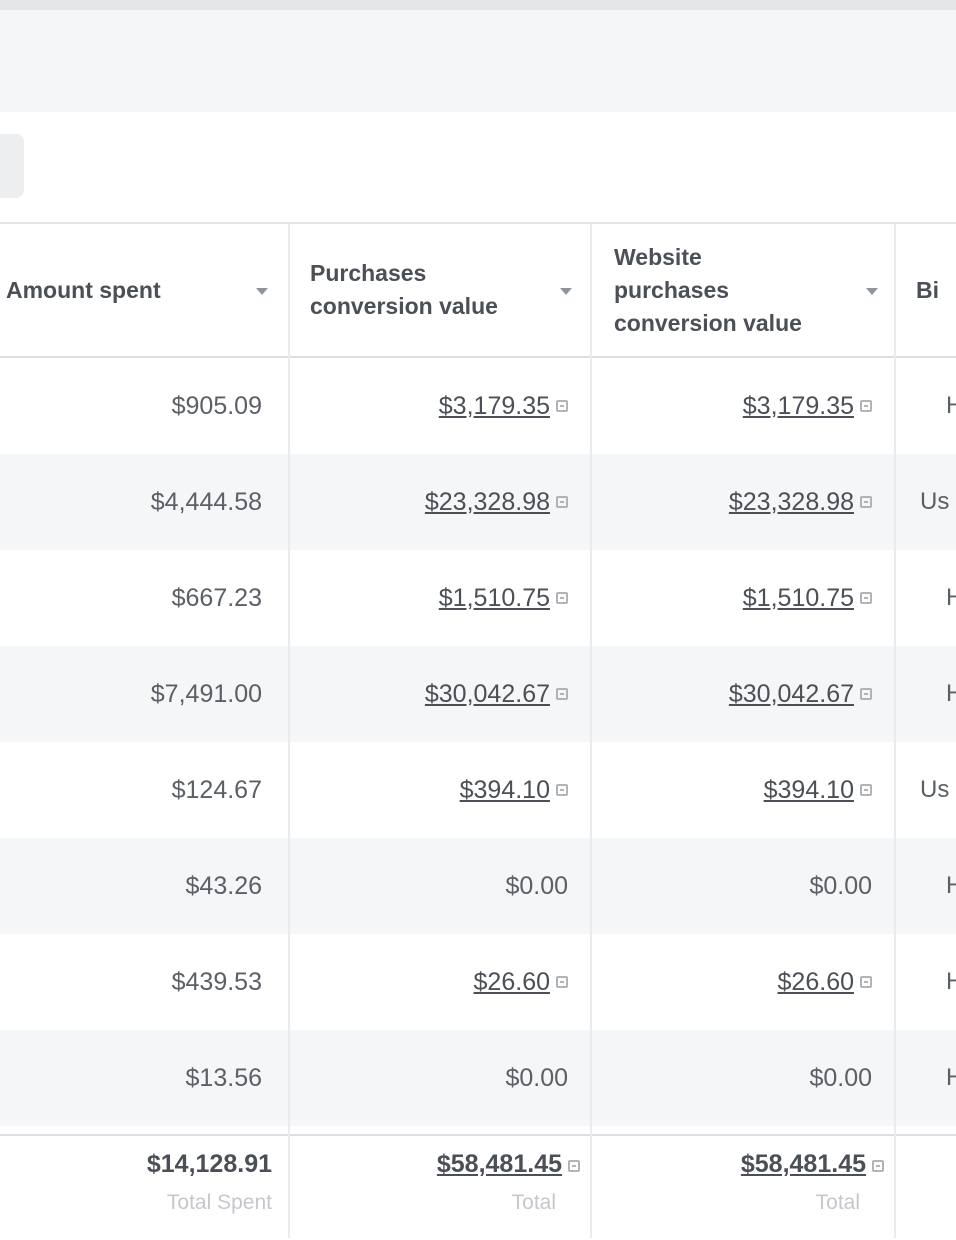 Image resolution: width=956 pixels, height=1240 pixels. I want to click on total-caption: Total Spent, so click(219, 1202).